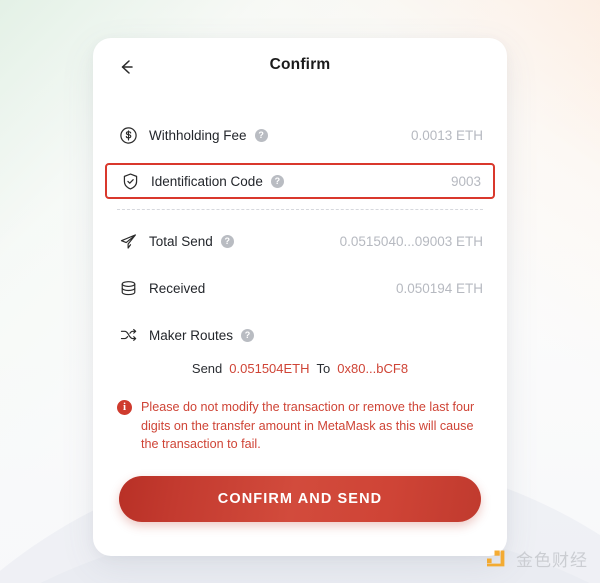  Describe the element at coordinates (300, 335) in the screenshot. I see `row-maker-routes: Maker Routes ?` at that location.